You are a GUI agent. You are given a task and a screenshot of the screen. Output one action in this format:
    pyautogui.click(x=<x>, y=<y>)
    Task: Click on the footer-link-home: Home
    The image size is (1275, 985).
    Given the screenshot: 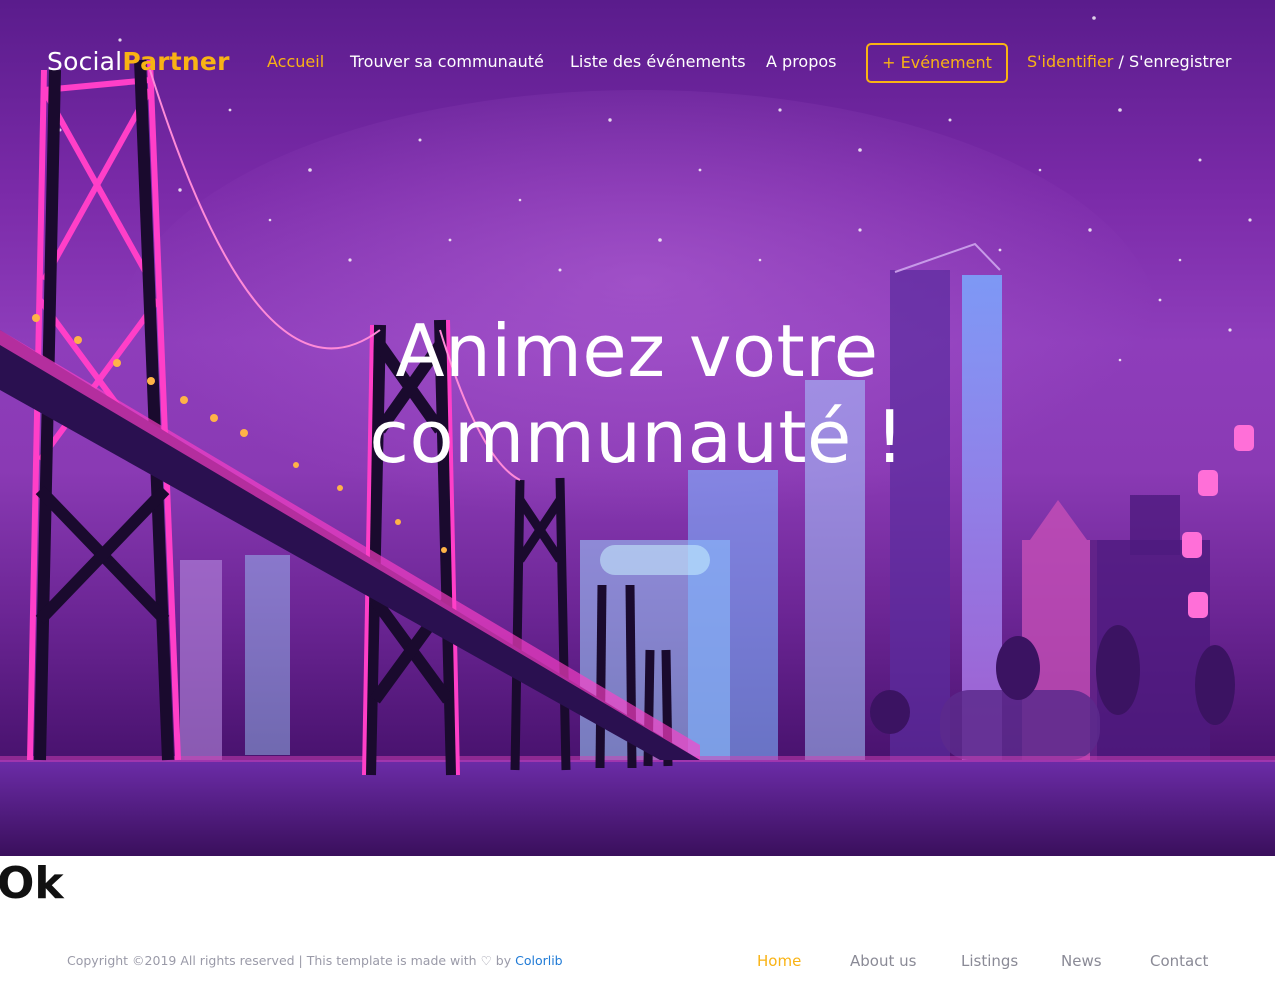 What is the action you would take?
    pyautogui.click(x=779, y=961)
    